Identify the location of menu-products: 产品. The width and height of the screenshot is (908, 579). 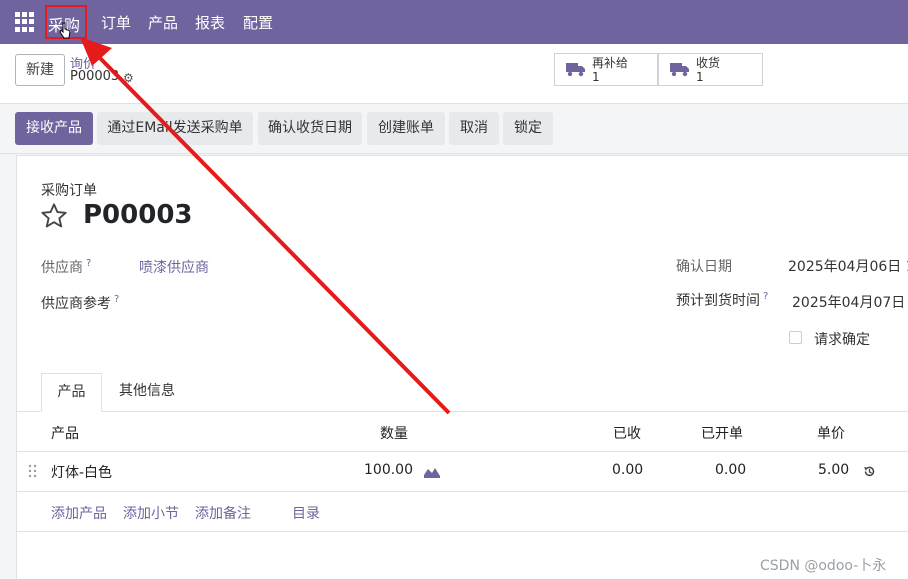
(163, 22).